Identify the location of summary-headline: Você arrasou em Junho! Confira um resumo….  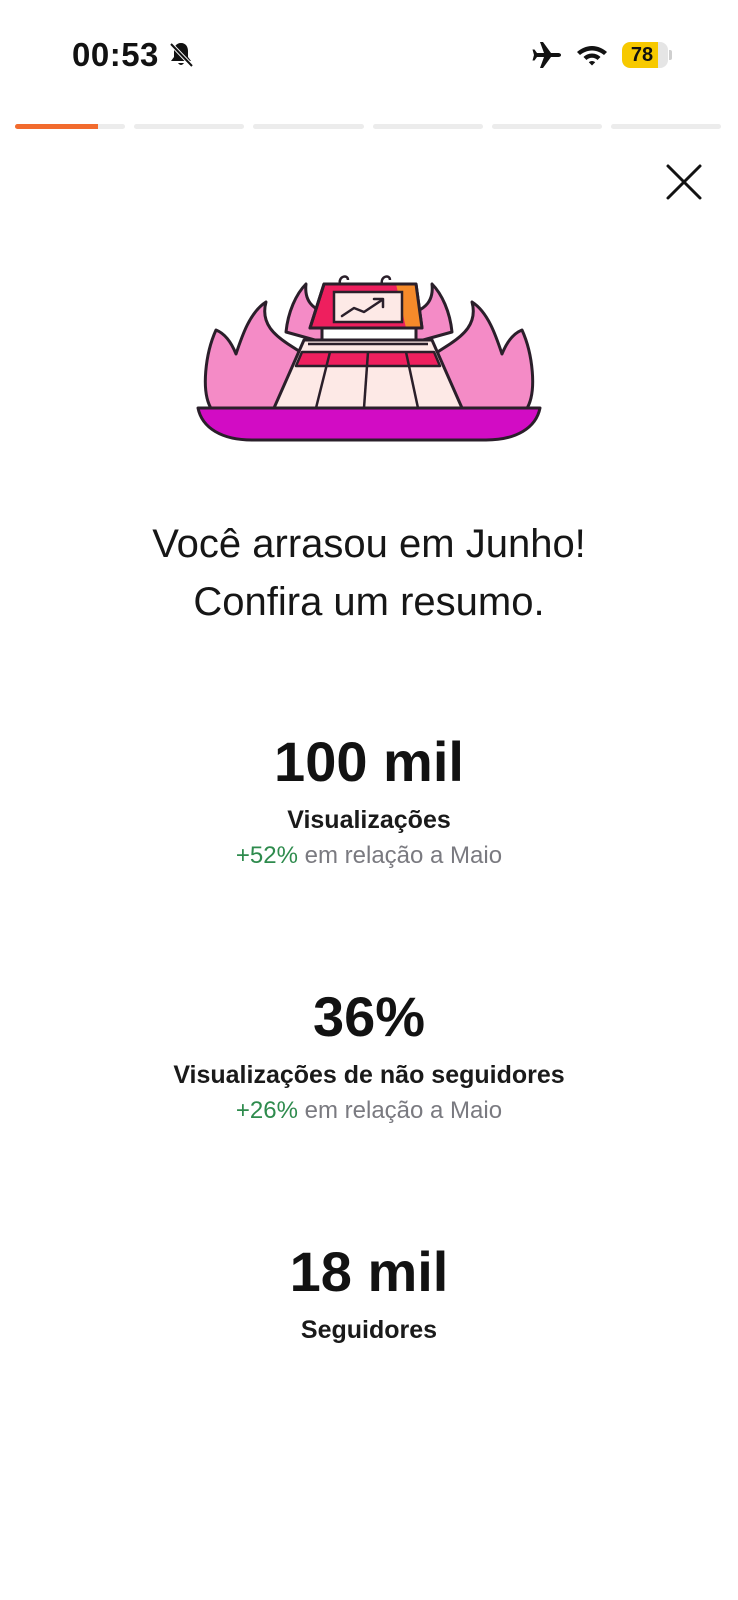
(369, 573).